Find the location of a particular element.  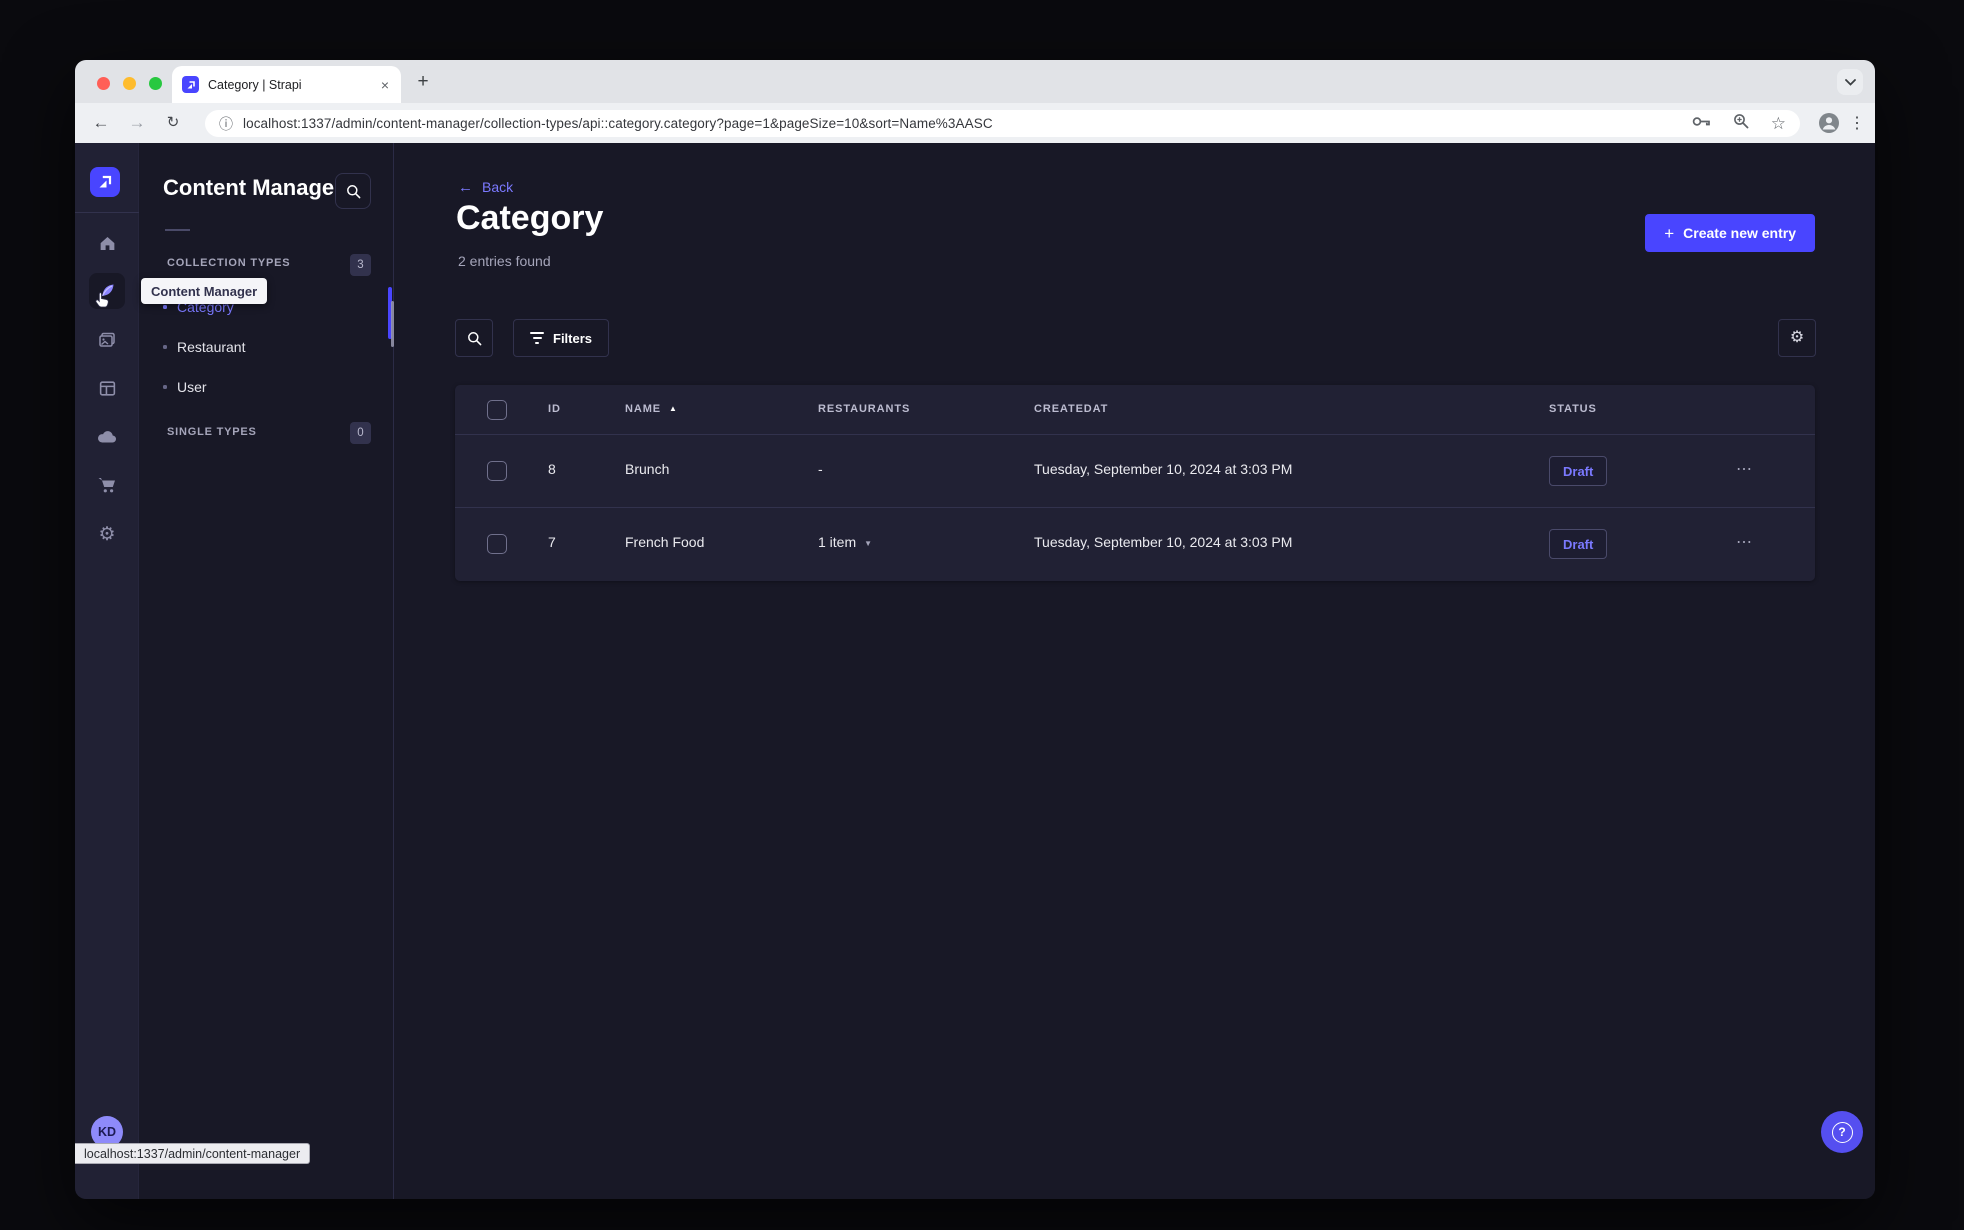

back-arrow-icon: ← is located at coordinates (465, 187).